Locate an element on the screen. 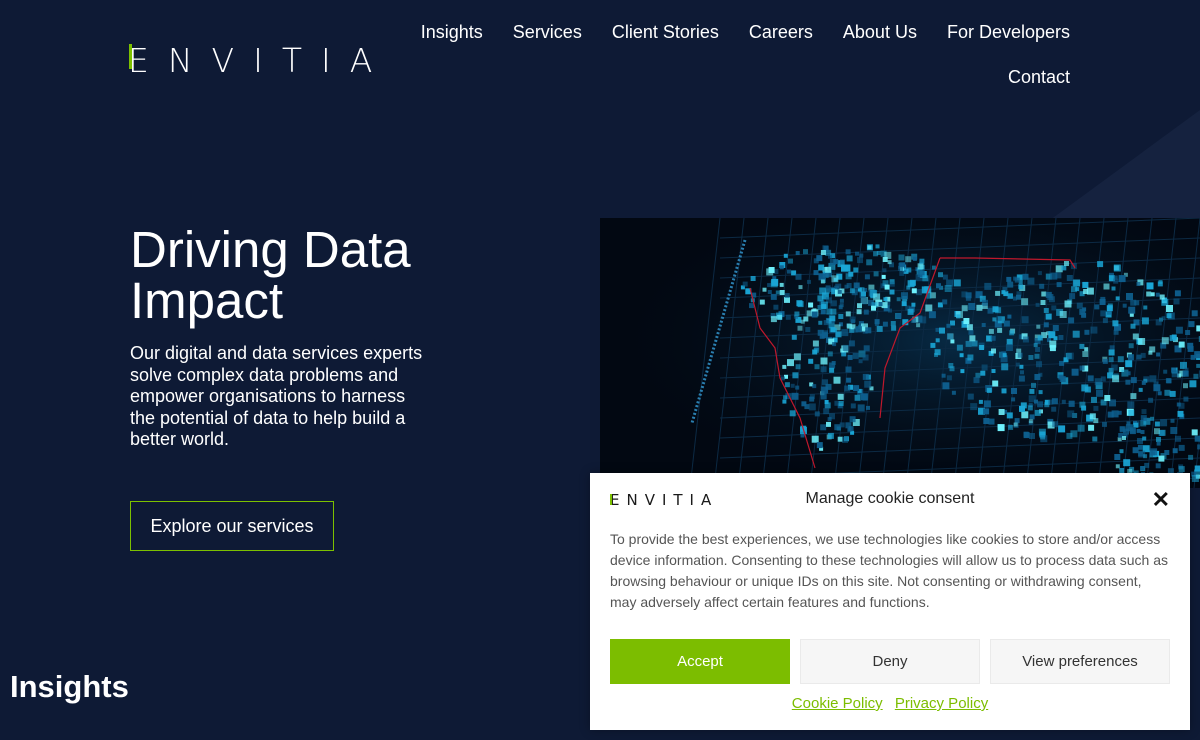  close-icon: ✕ is located at coordinates (1161, 500).